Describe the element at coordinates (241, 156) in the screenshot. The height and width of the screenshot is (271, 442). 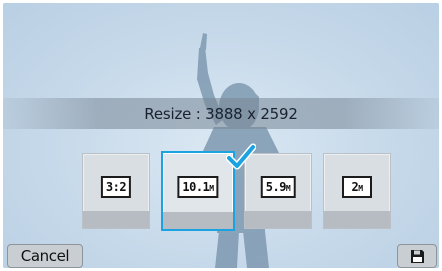
I see `checkmark-icon` at that location.